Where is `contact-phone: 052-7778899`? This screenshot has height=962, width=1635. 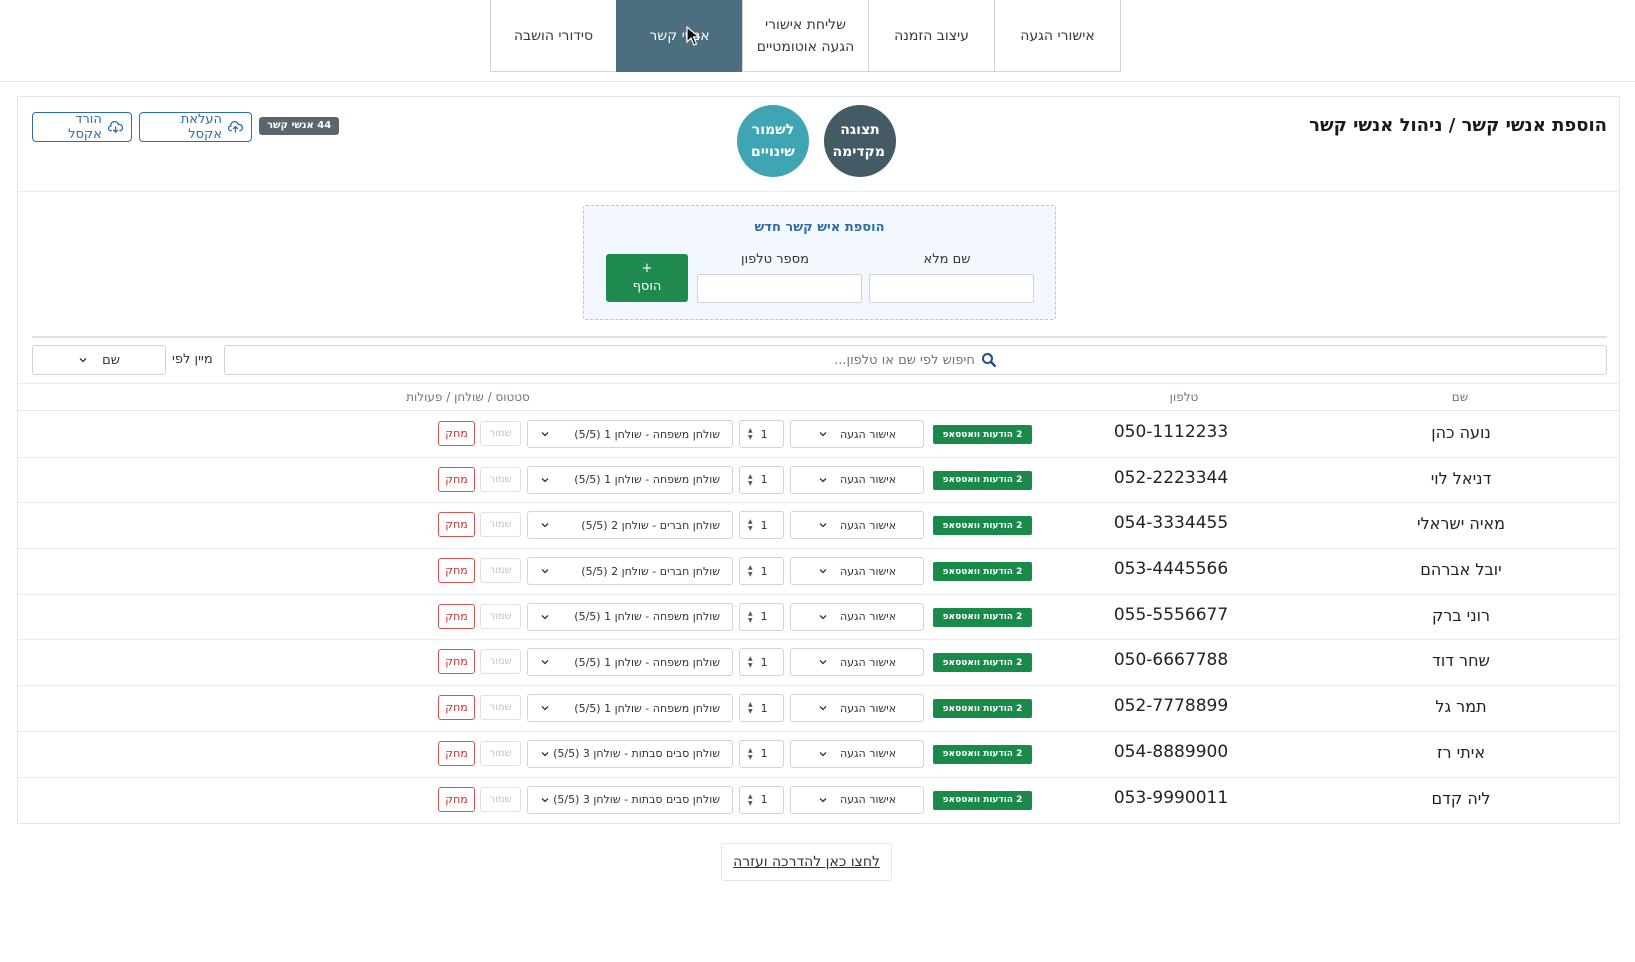
contact-phone: 052-7778899 is located at coordinates (1171, 706).